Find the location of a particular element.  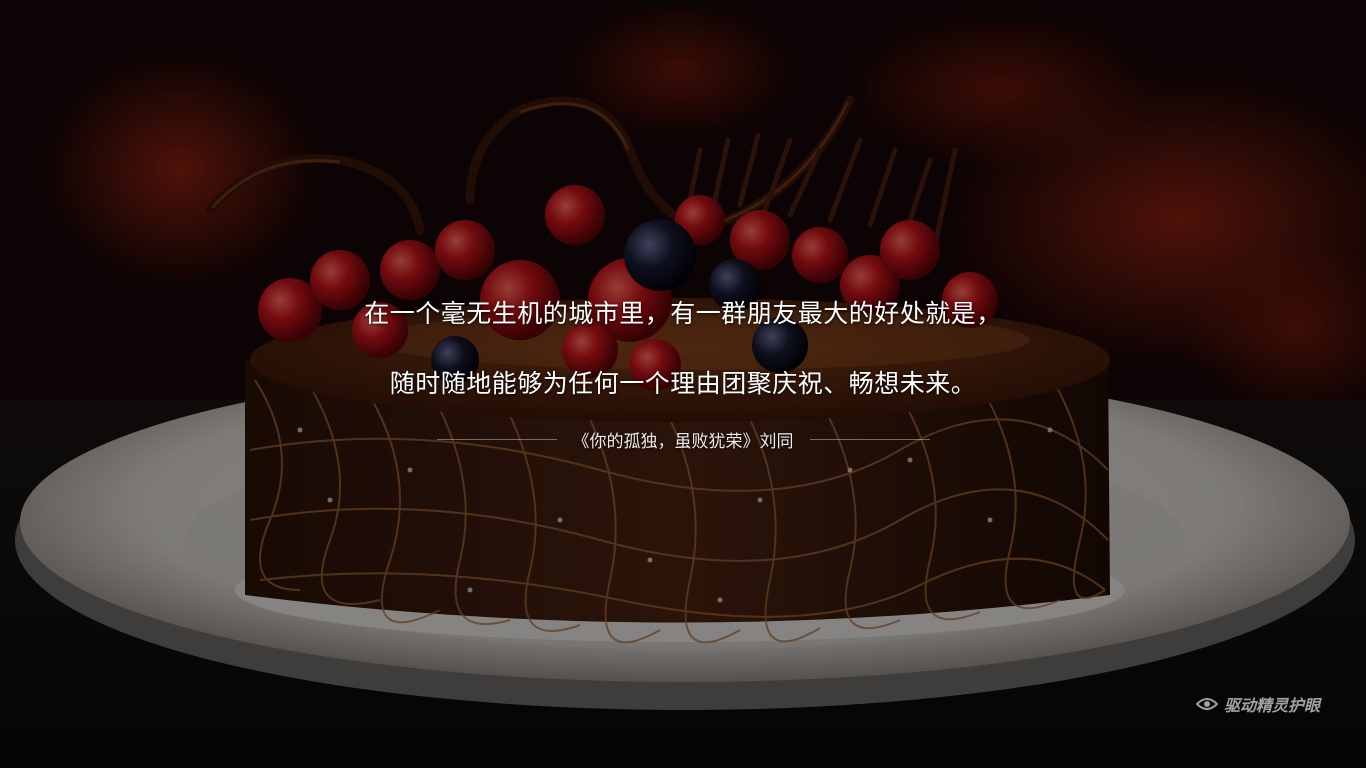

quote-source: 《你的孤独，虽败犹荣》刘同 is located at coordinates (683, 439).